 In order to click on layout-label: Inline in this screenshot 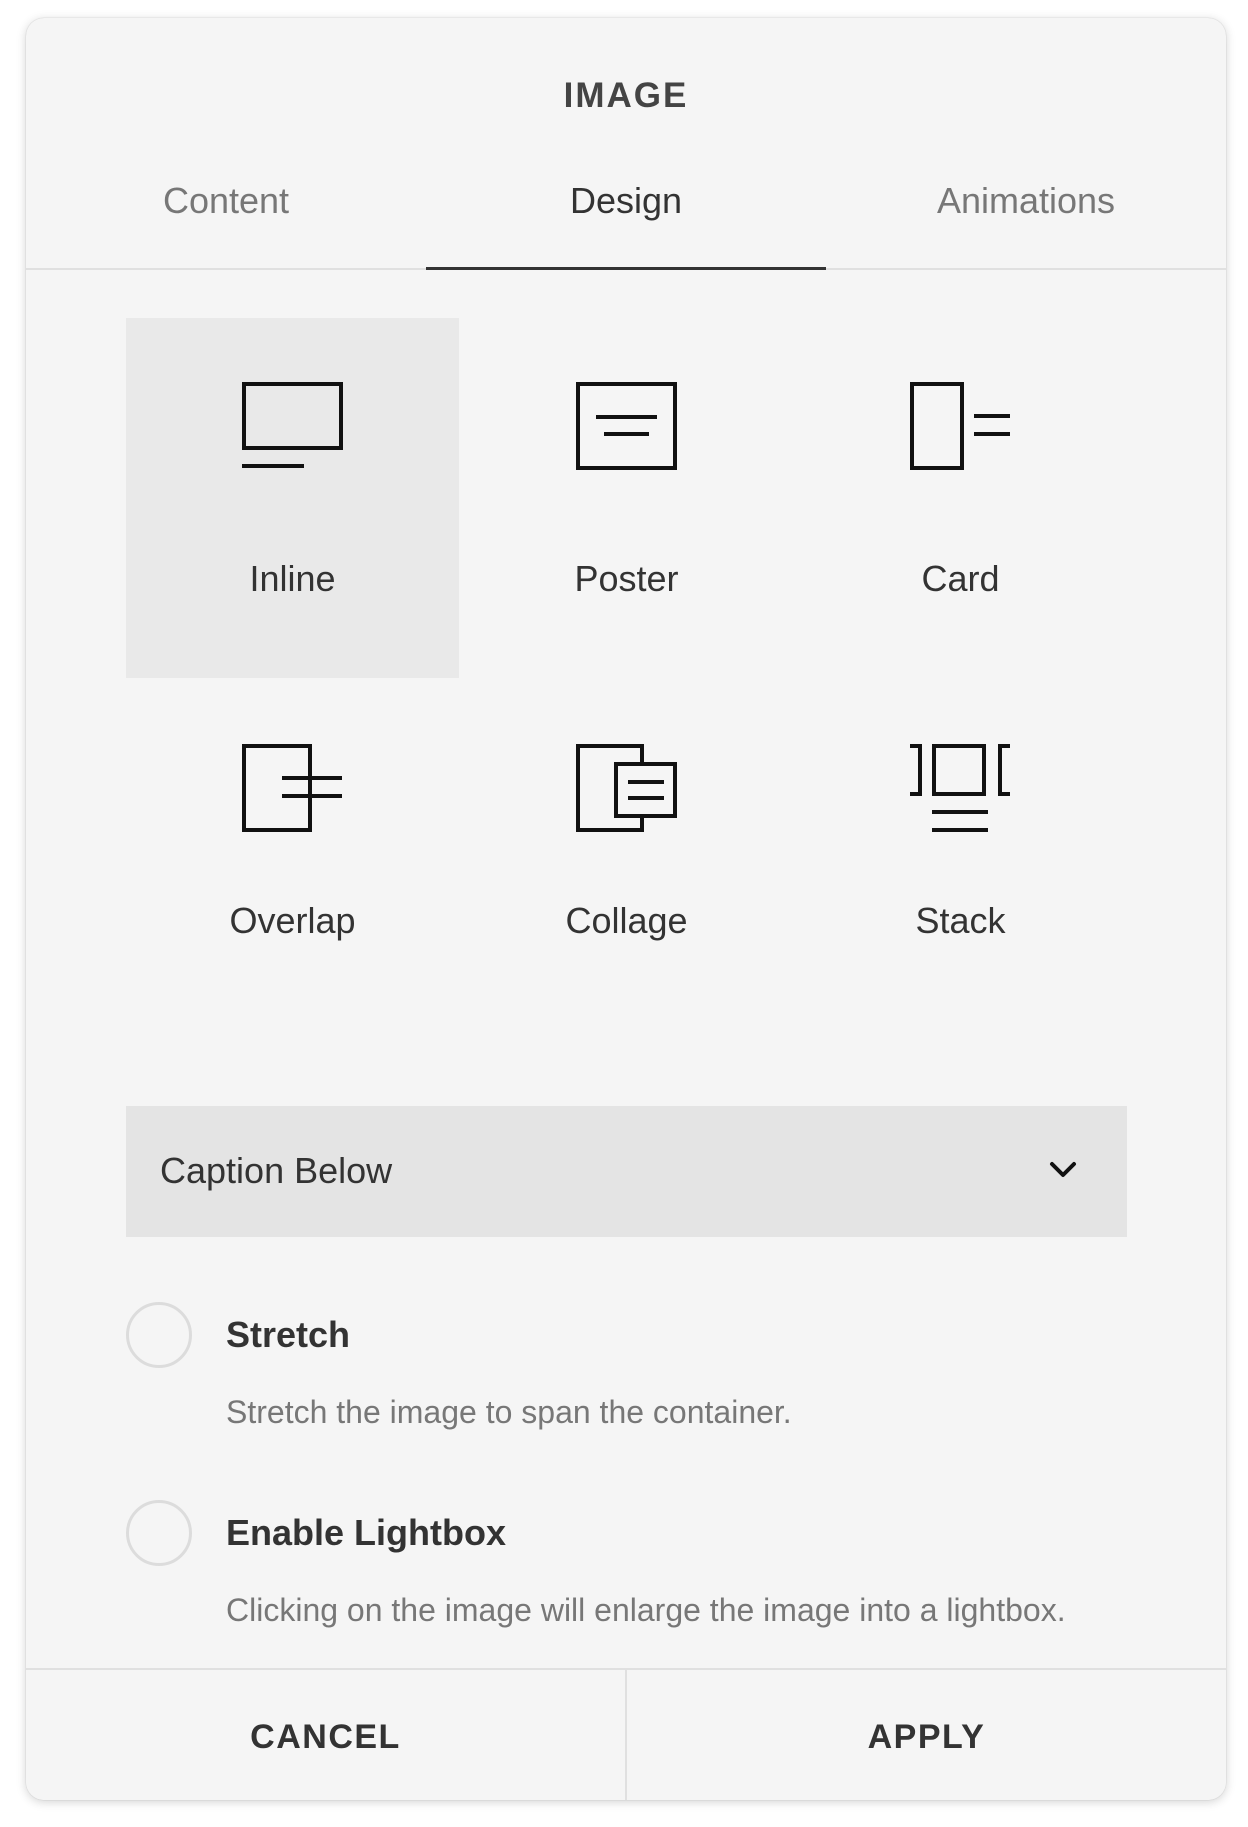, I will do `click(292, 578)`.